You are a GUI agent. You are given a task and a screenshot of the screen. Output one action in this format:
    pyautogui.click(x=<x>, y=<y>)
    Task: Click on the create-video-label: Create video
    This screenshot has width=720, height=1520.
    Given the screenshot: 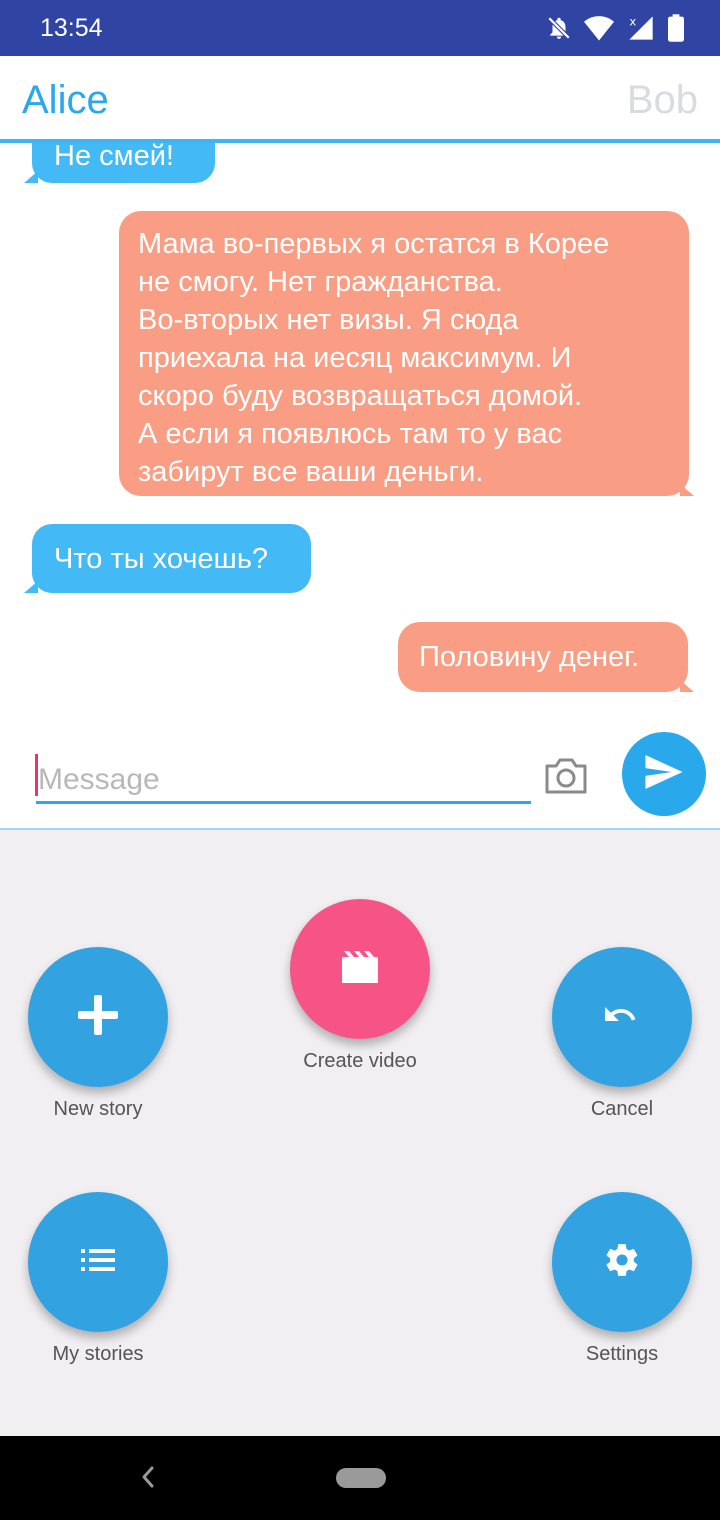 What is the action you would take?
    pyautogui.click(x=360, y=1061)
    